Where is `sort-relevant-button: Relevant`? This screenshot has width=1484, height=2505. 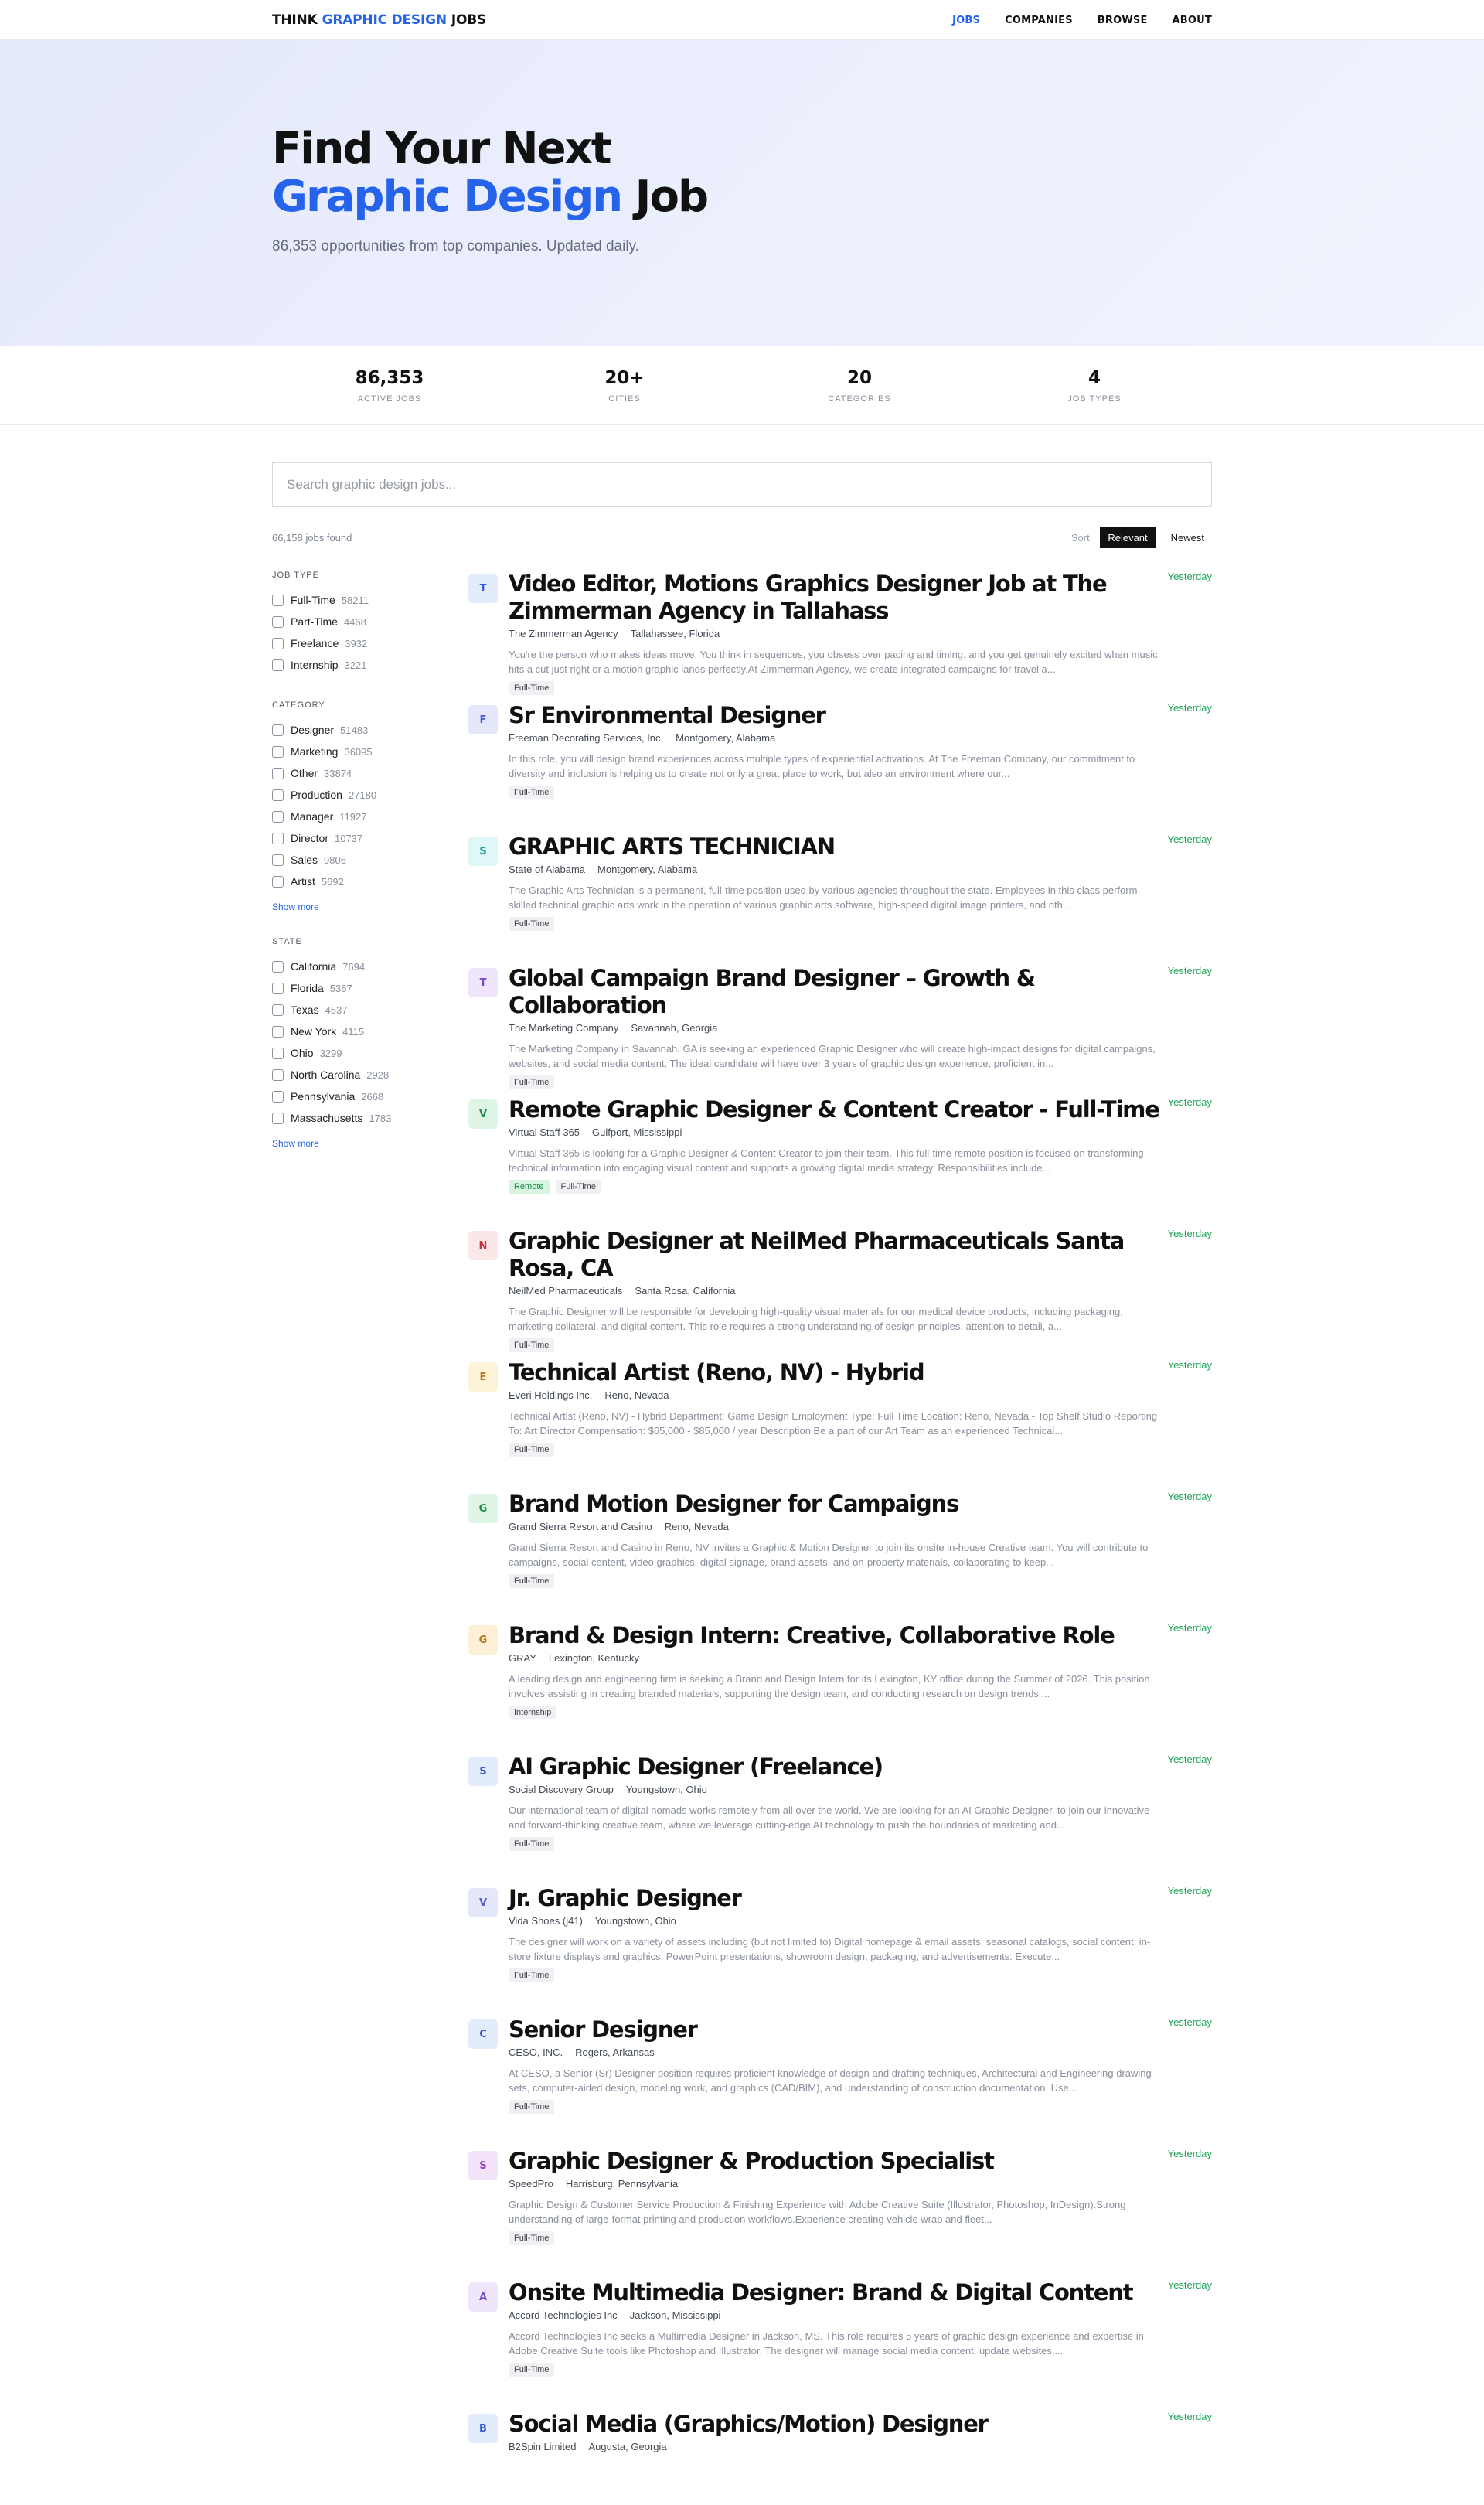 sort-relevant-button: Relevant is located at coordinates (1128, 537).